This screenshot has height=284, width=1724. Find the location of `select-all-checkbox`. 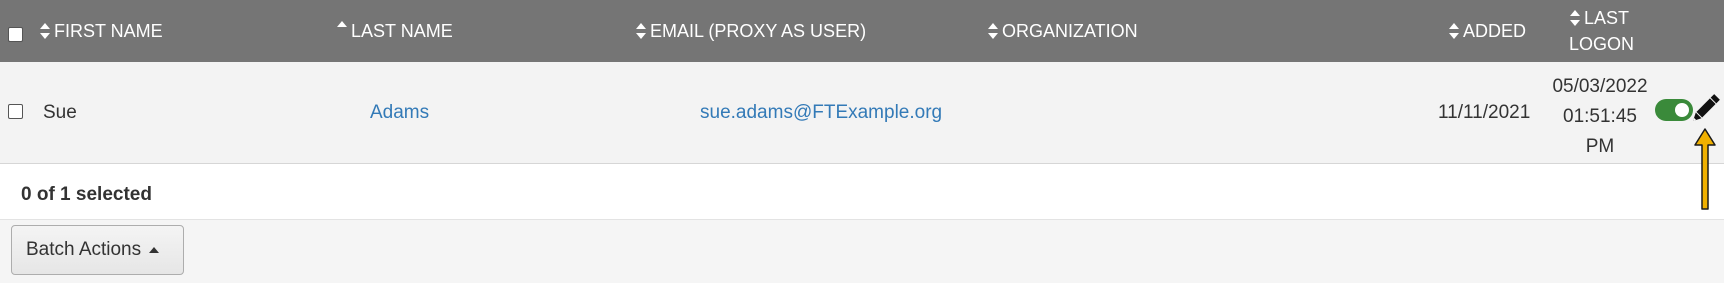

select-all-checkbox is located at coordinates (15, 34).